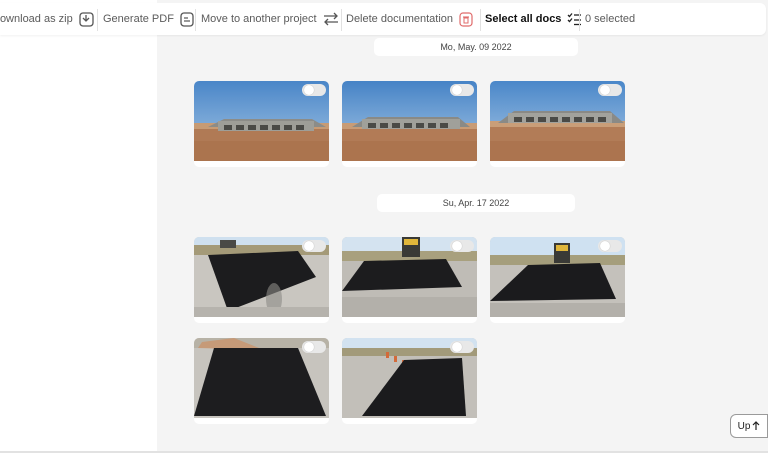 This screenshot has width=768, height=453. I want to click on selected-count-label: 0 selected, so click(610, 19).